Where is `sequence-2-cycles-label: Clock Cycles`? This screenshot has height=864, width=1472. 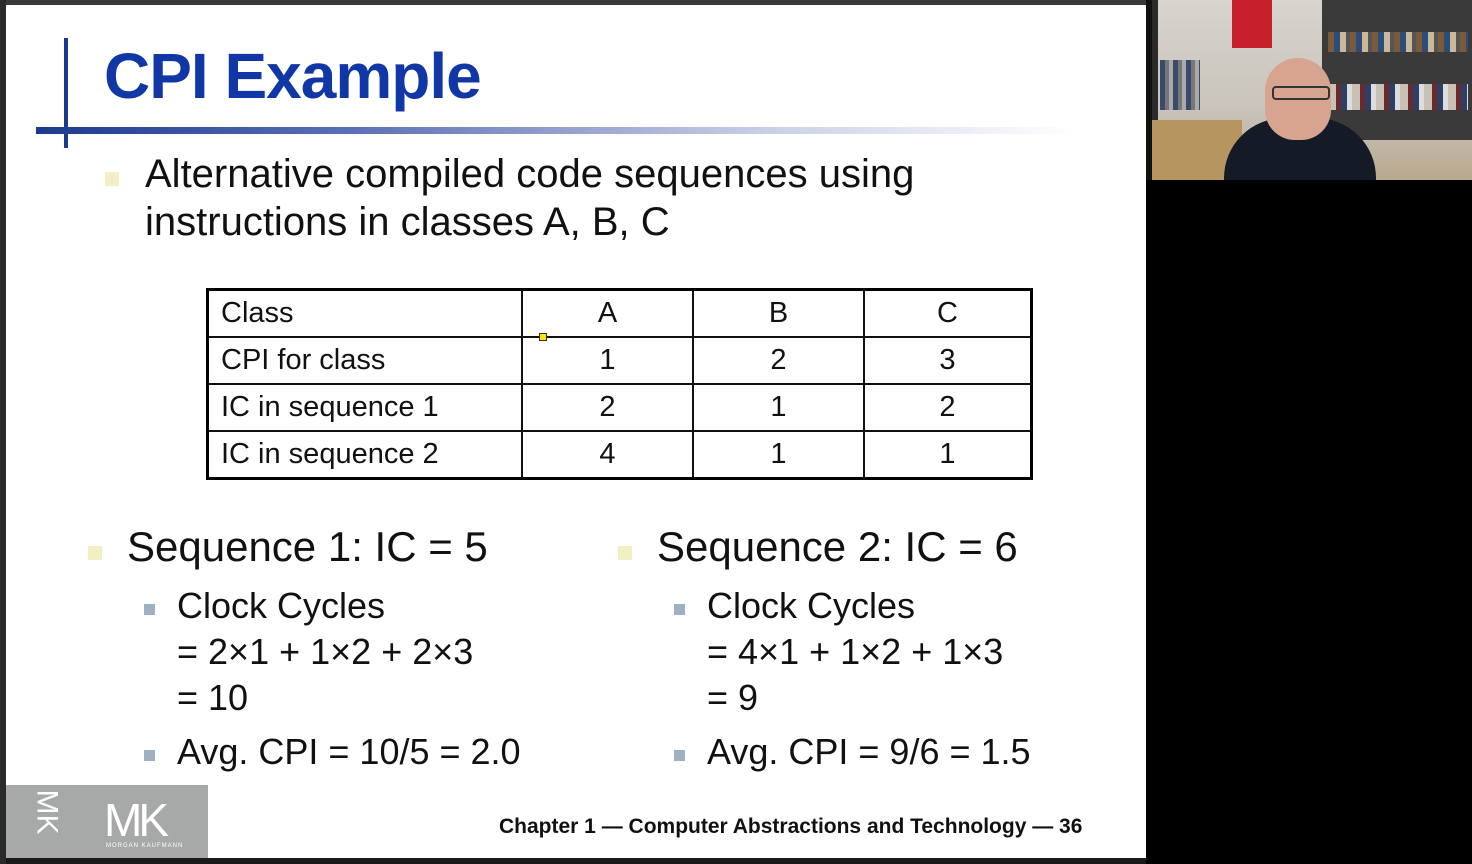 sequence-2-cycles-label: Clock Cycles is located at coordinates (811, 605).